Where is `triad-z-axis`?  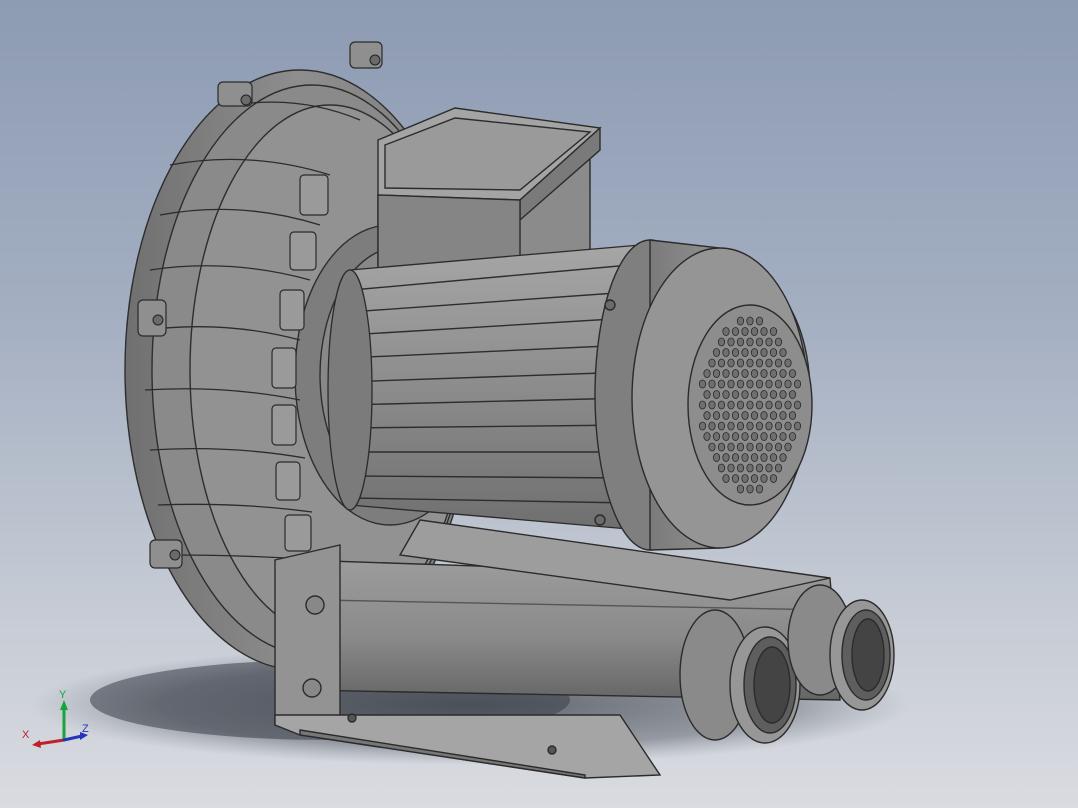 triad-z-axis is located at coordinates (73, 738).